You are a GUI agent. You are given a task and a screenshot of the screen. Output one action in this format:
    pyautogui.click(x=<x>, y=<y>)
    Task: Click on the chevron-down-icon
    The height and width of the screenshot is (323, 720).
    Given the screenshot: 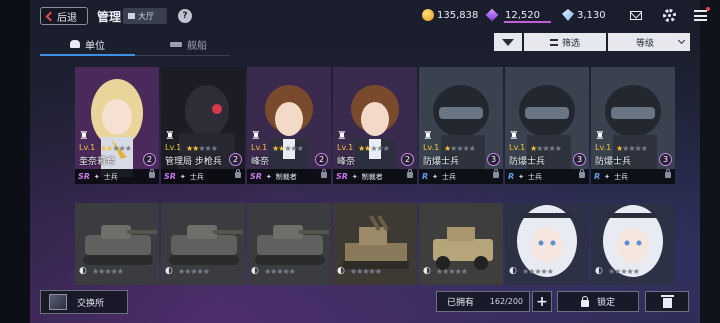 What is the action you would take?
    pyautogui.click(x=681, y=40)
    